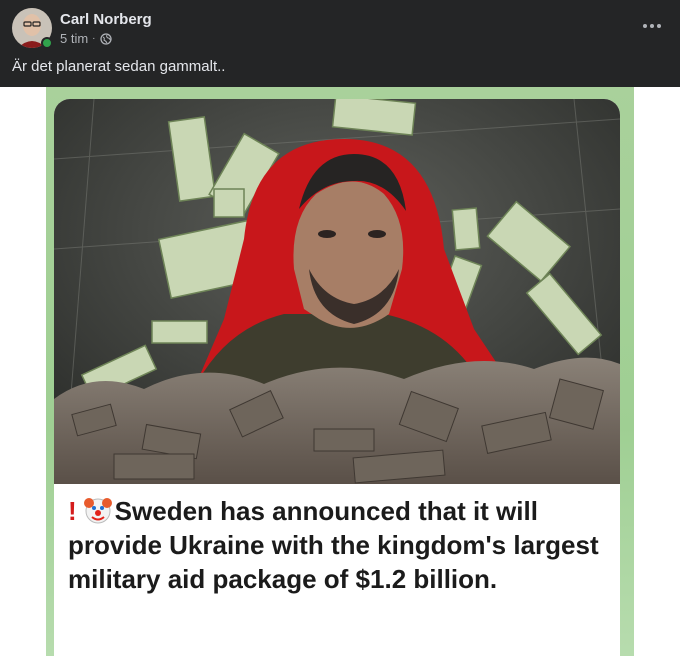 This screenshot has height=656, width=680. I want to click on post-time: 5 tim, so click(74, 38).